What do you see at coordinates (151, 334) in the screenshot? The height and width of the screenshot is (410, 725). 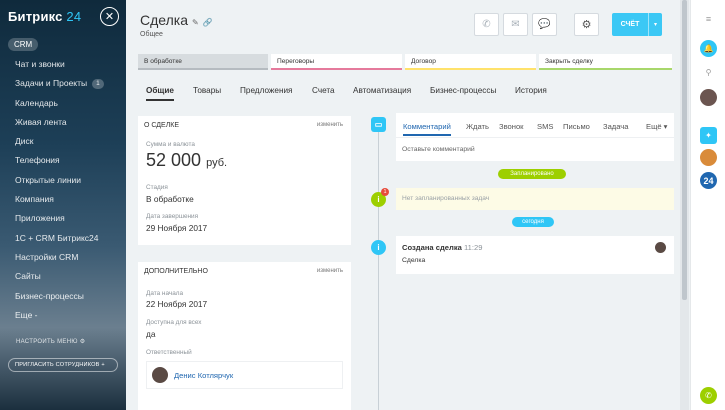 I see `access-value: да` at bounding box center [151, 334].